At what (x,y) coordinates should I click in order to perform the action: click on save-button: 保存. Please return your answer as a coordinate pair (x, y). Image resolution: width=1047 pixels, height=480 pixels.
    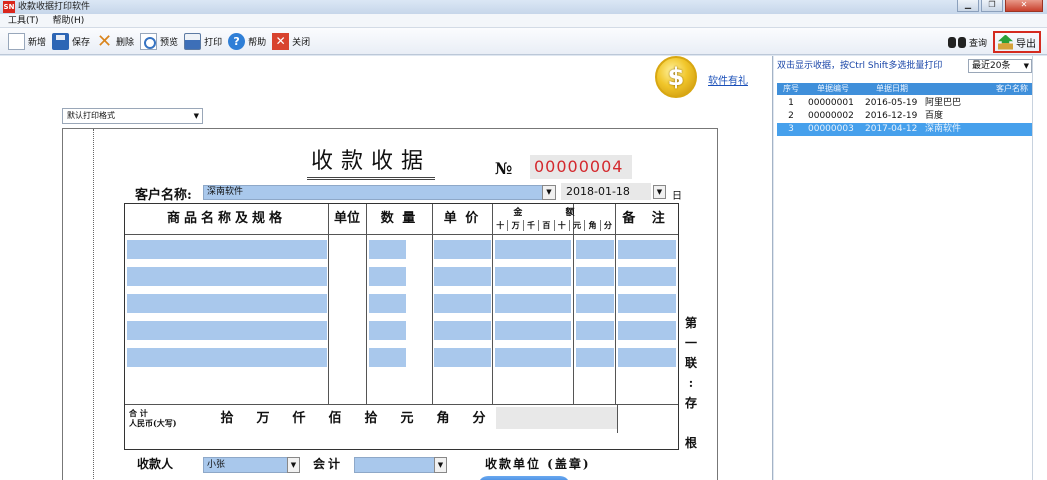
    Looking at the image, I should click on (71, 41).